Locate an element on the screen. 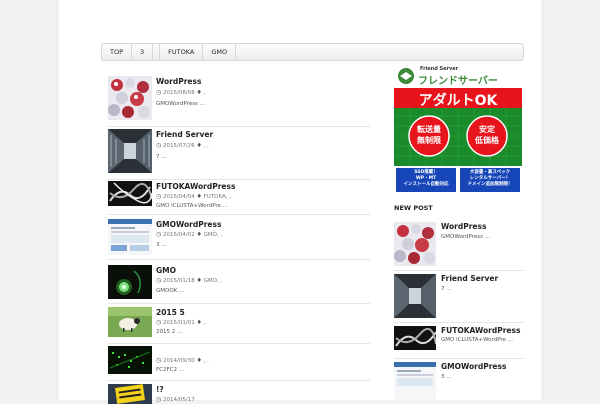  post-meta: ◷ 2014/09/30 ♦ , , is located at coordinates (182, 360).